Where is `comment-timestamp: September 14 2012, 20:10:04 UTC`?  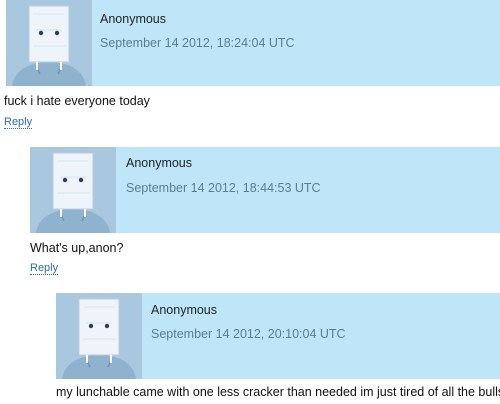 comment-timestamp: September 14 2012, 20:10:04 UTC is located at coordinates (248, 334).